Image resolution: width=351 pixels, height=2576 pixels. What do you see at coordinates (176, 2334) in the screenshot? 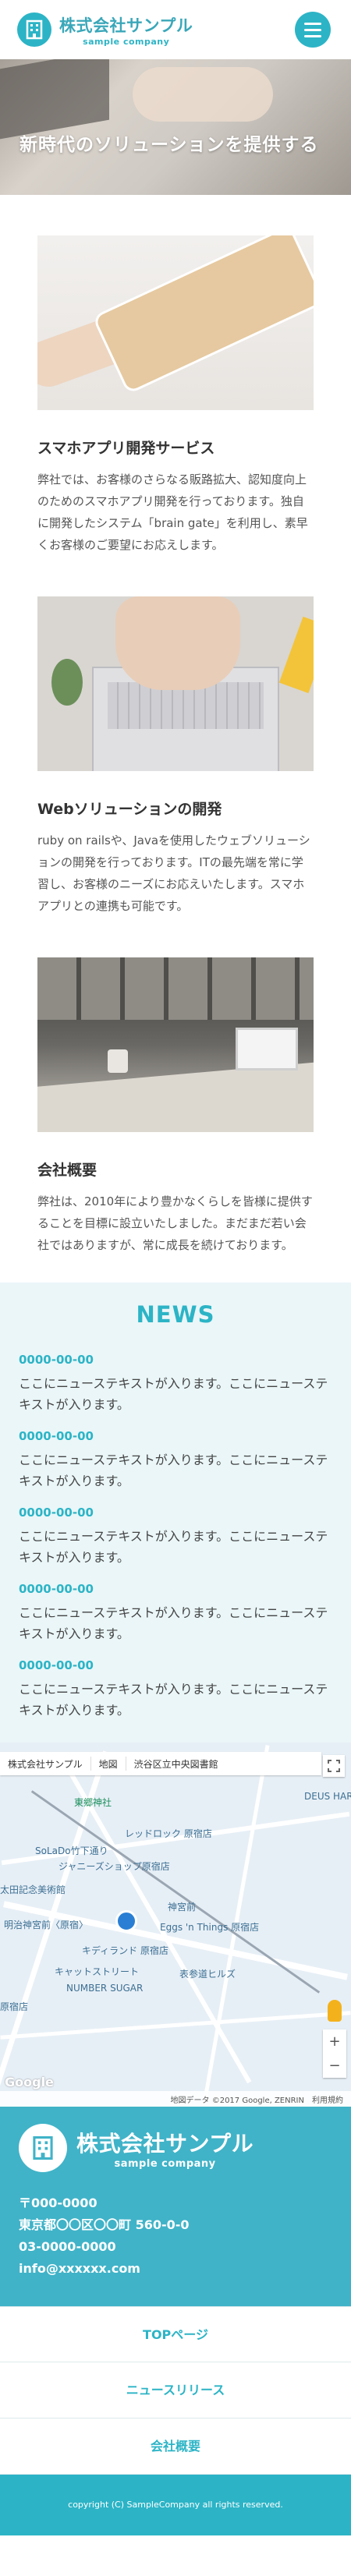
I see `footer-nav-top: TOPページ` at bounding box center [176, 2334].